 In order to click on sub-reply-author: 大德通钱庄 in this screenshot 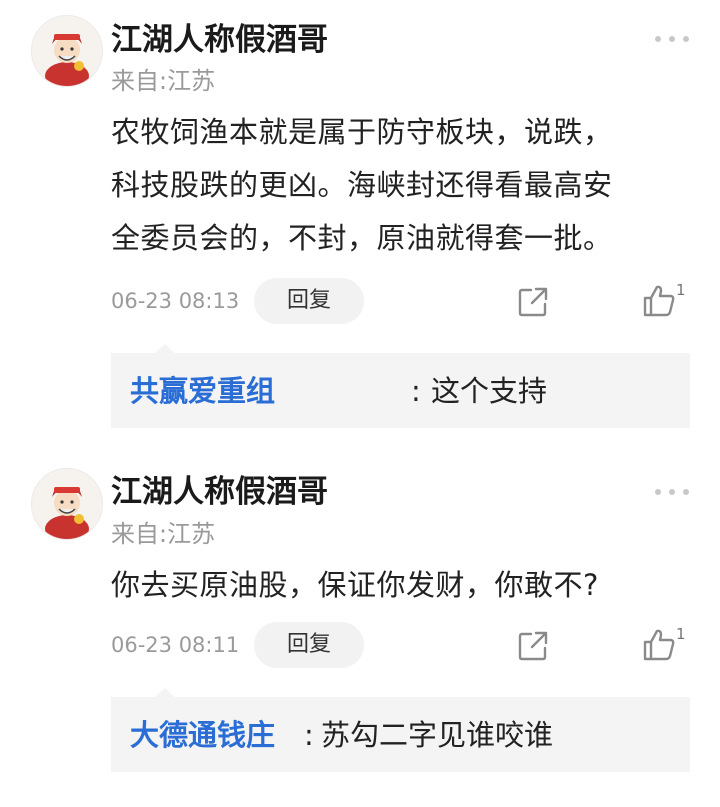, I will do `click(202, 735)`.